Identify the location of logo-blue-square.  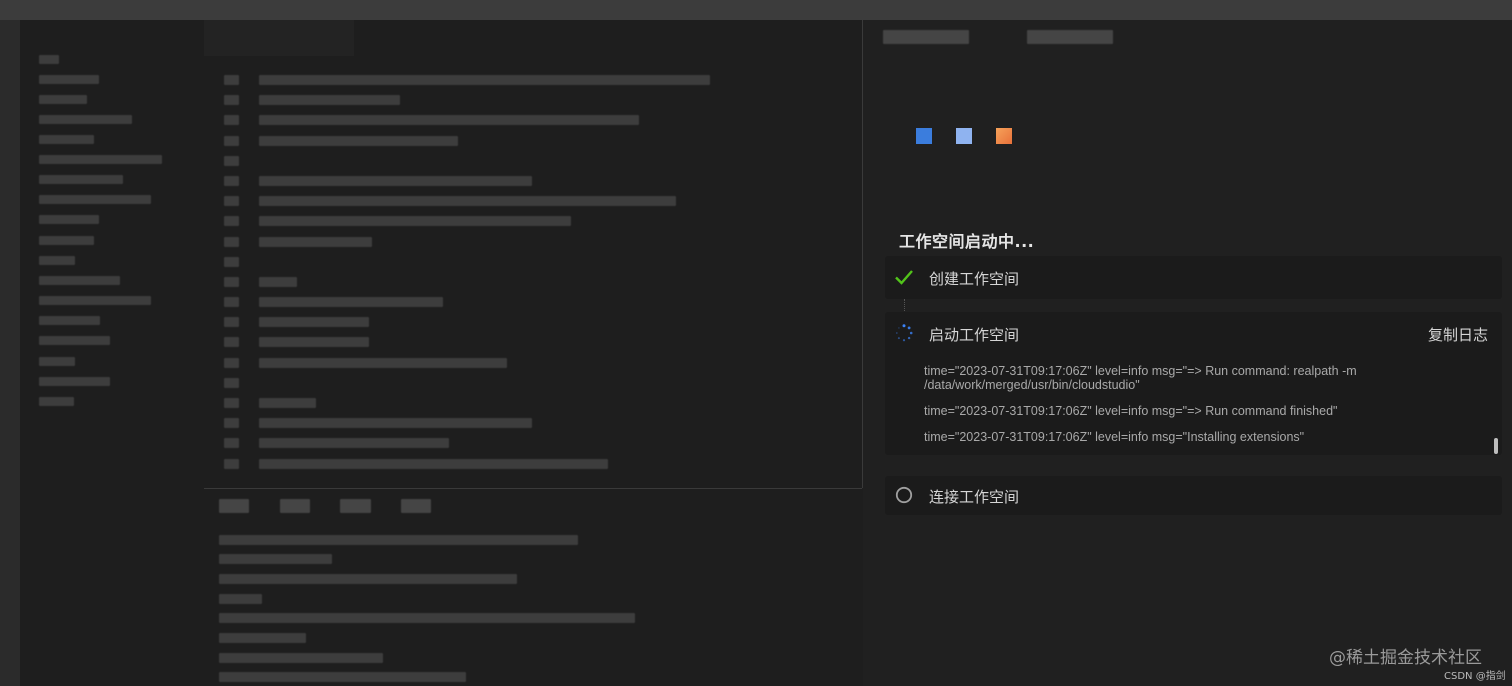
(924, 136).